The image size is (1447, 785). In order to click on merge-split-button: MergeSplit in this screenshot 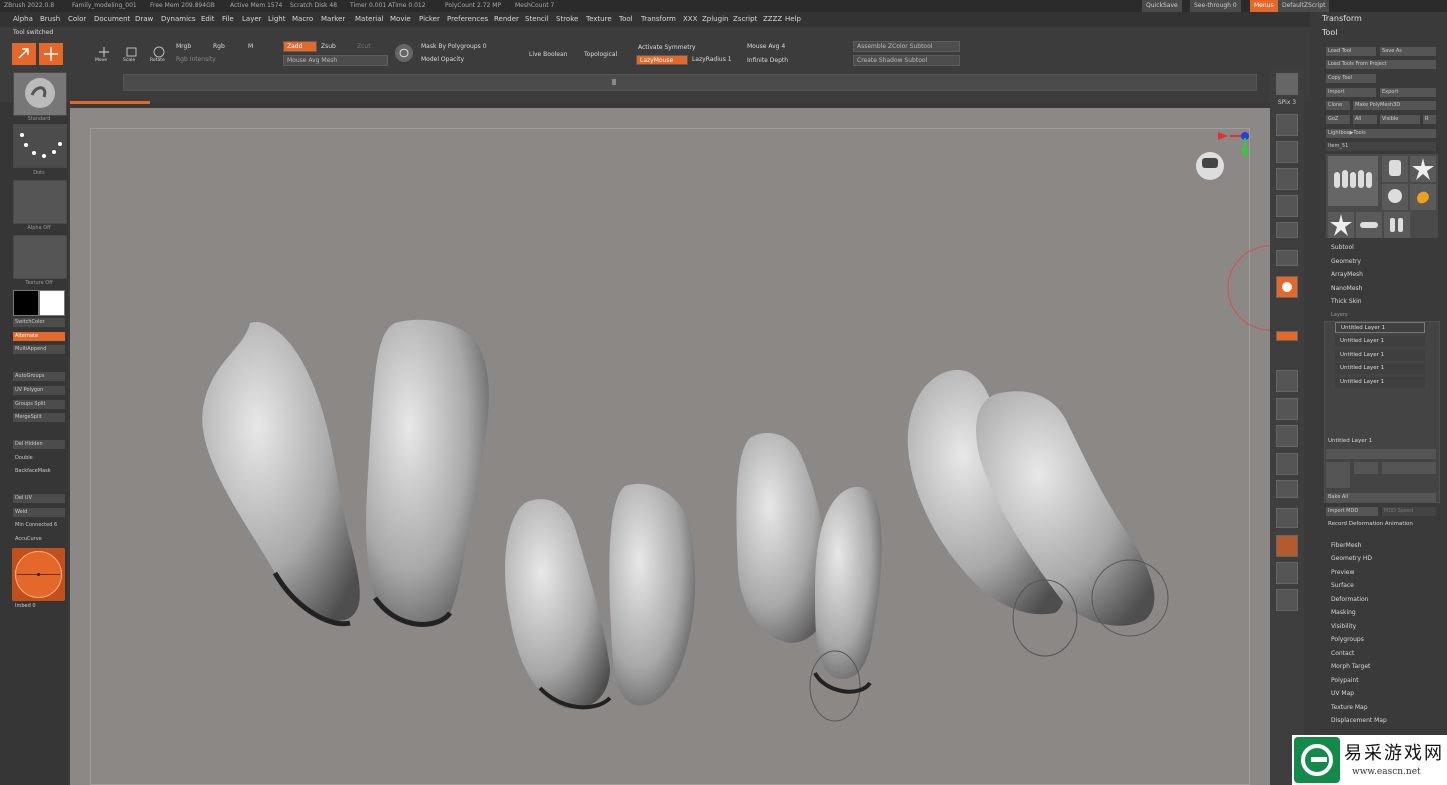, I will do `click(39, 417)`.